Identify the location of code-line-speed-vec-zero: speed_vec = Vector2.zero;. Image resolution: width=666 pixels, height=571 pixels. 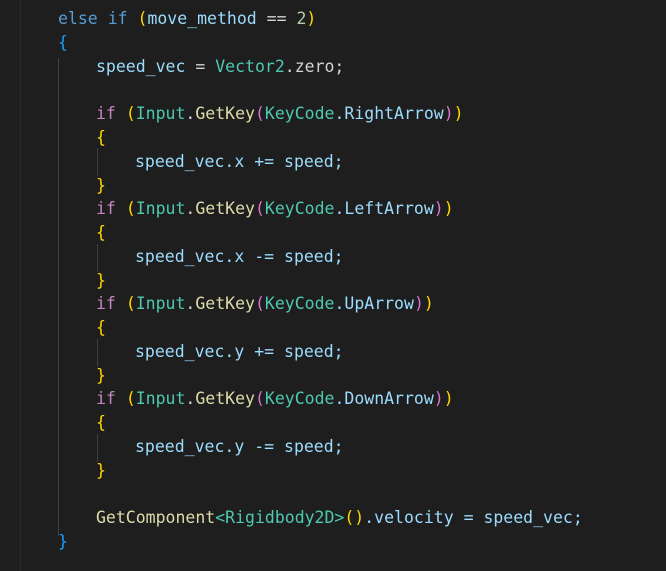
(220, 67).